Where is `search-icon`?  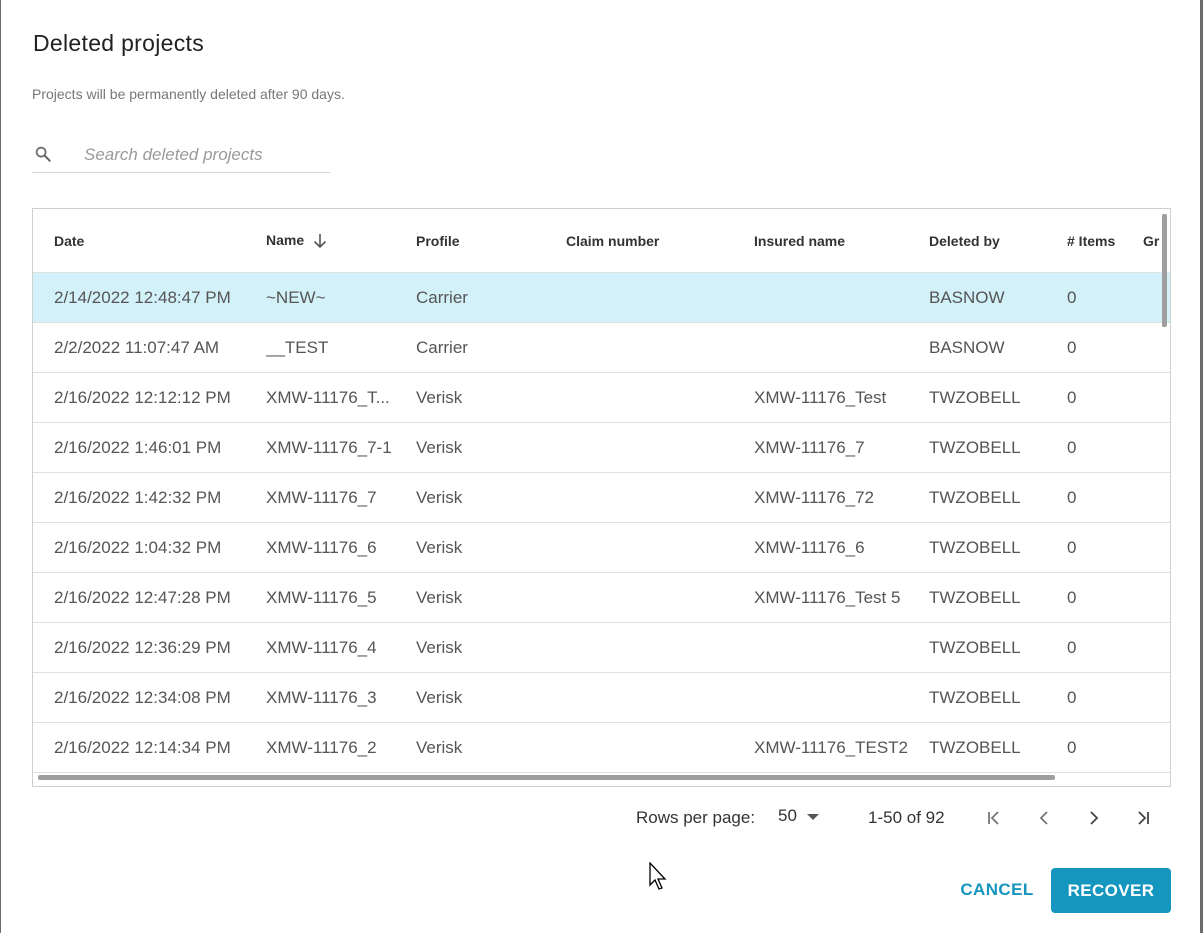
search-icon is located at coordinates (43, 154).